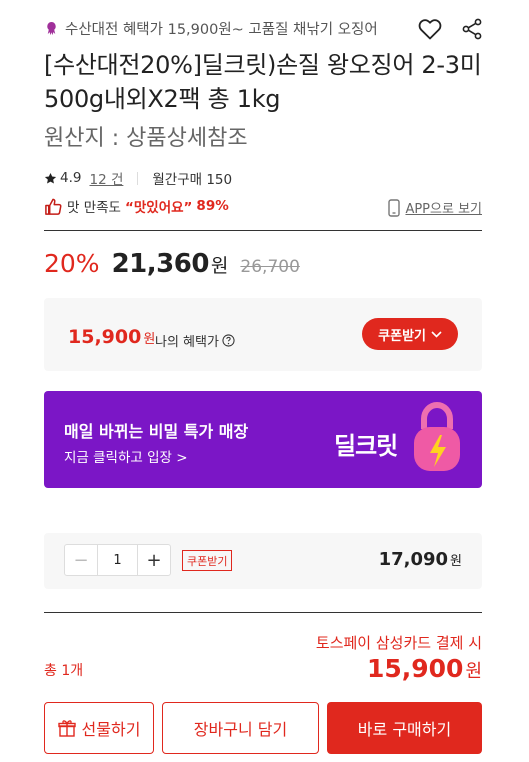 The height and width of the screenshot is (762, 529). Describe the element at coordinates (158, 208) in the screenshot. I see `taste-value: “맛있어요”` at that location.